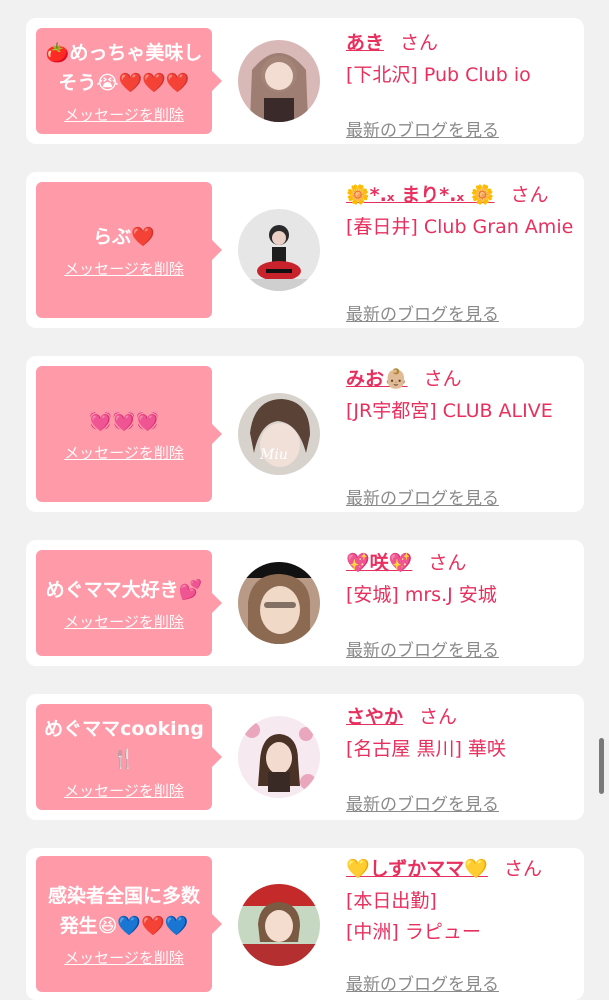 The image size is (609, 1000). Describe the element at coordinates (413, 916) in the screenshot. I see `shop-label: [本日出勤] [中洲] ラピュー` at that location.